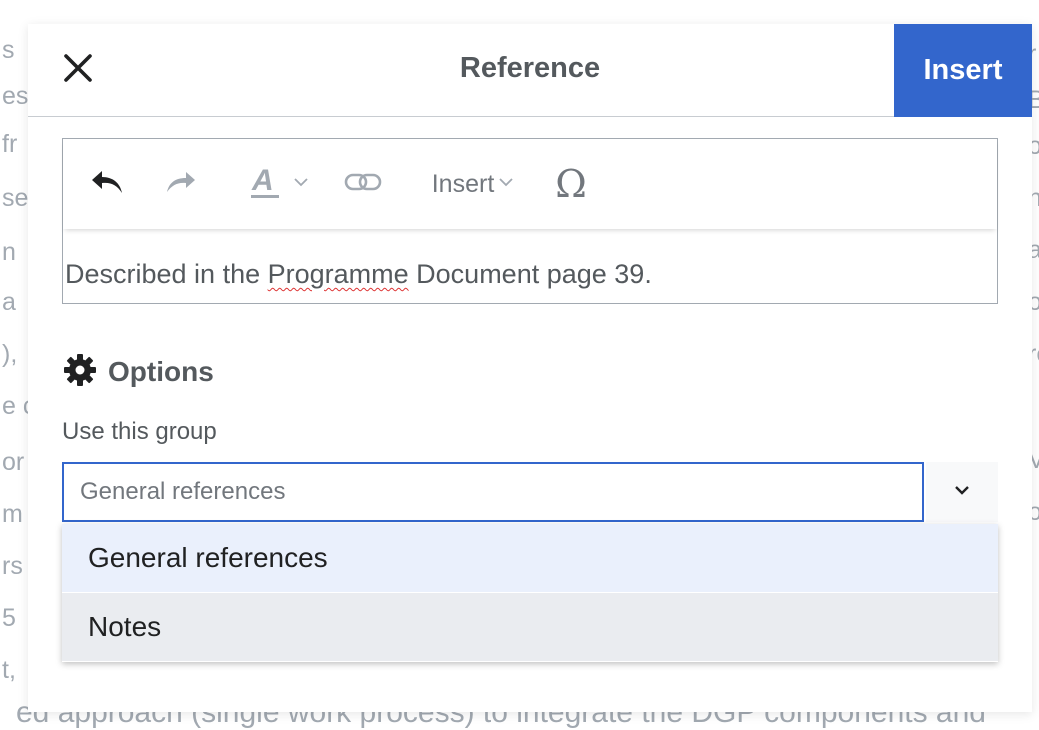 Image resolution: width=1039 pixels, height=730 pixels. I want to click on link-icon, so click(363, 184).